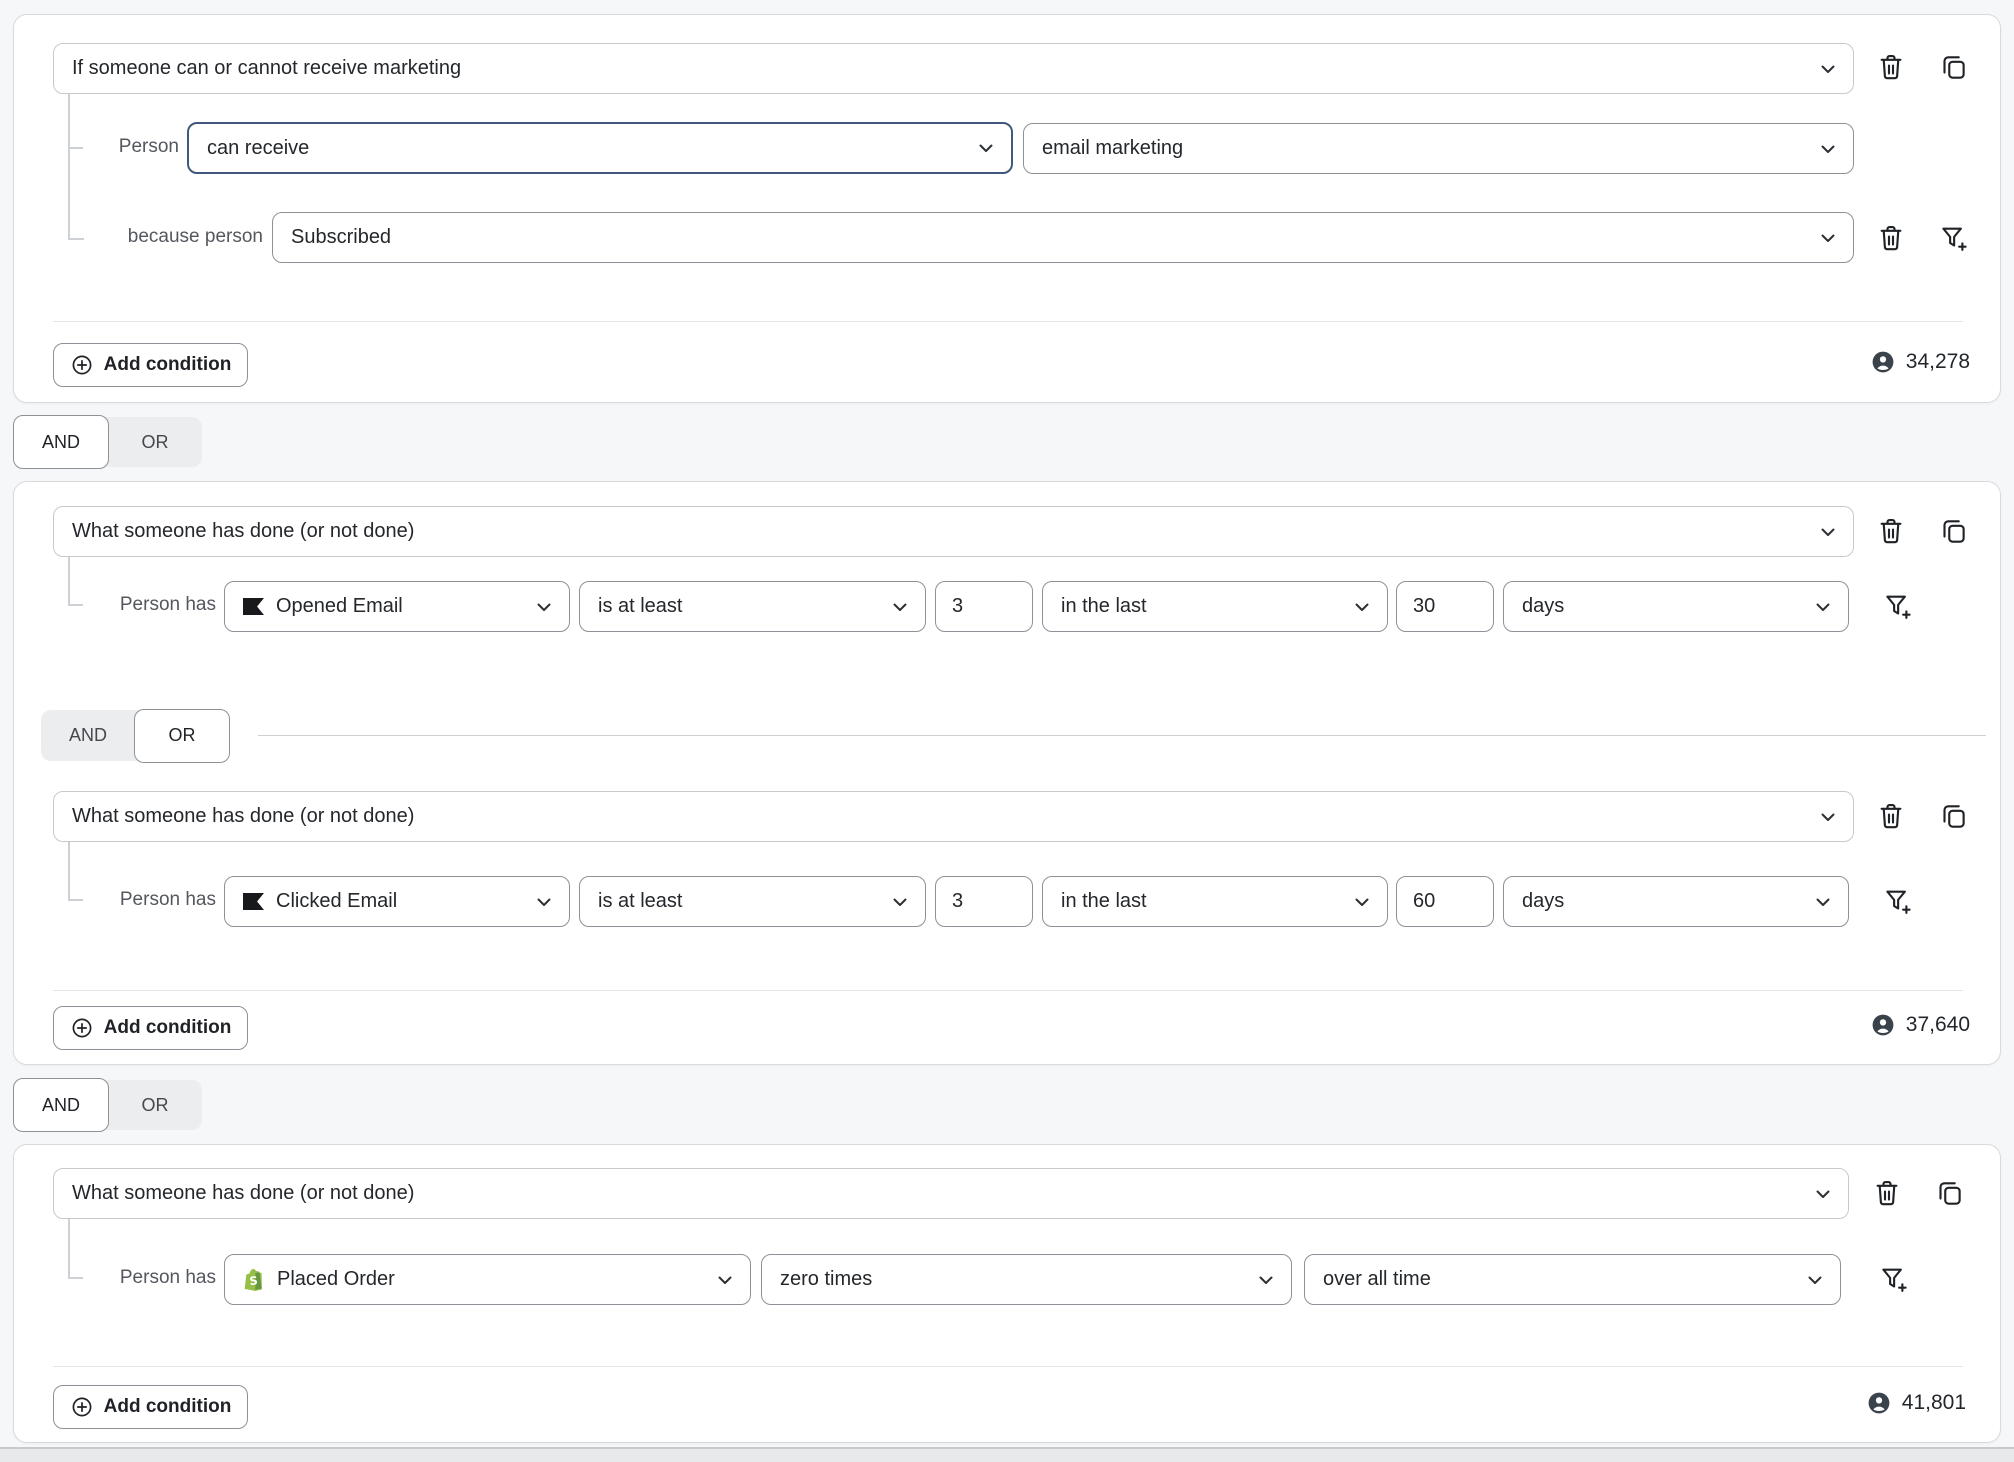 The height and width of the screenshot is (1462, 2014). Describe the element at coordinates (1113, 148) in the screenshot. I see `marketing-channel-value: email marketing` at that location.